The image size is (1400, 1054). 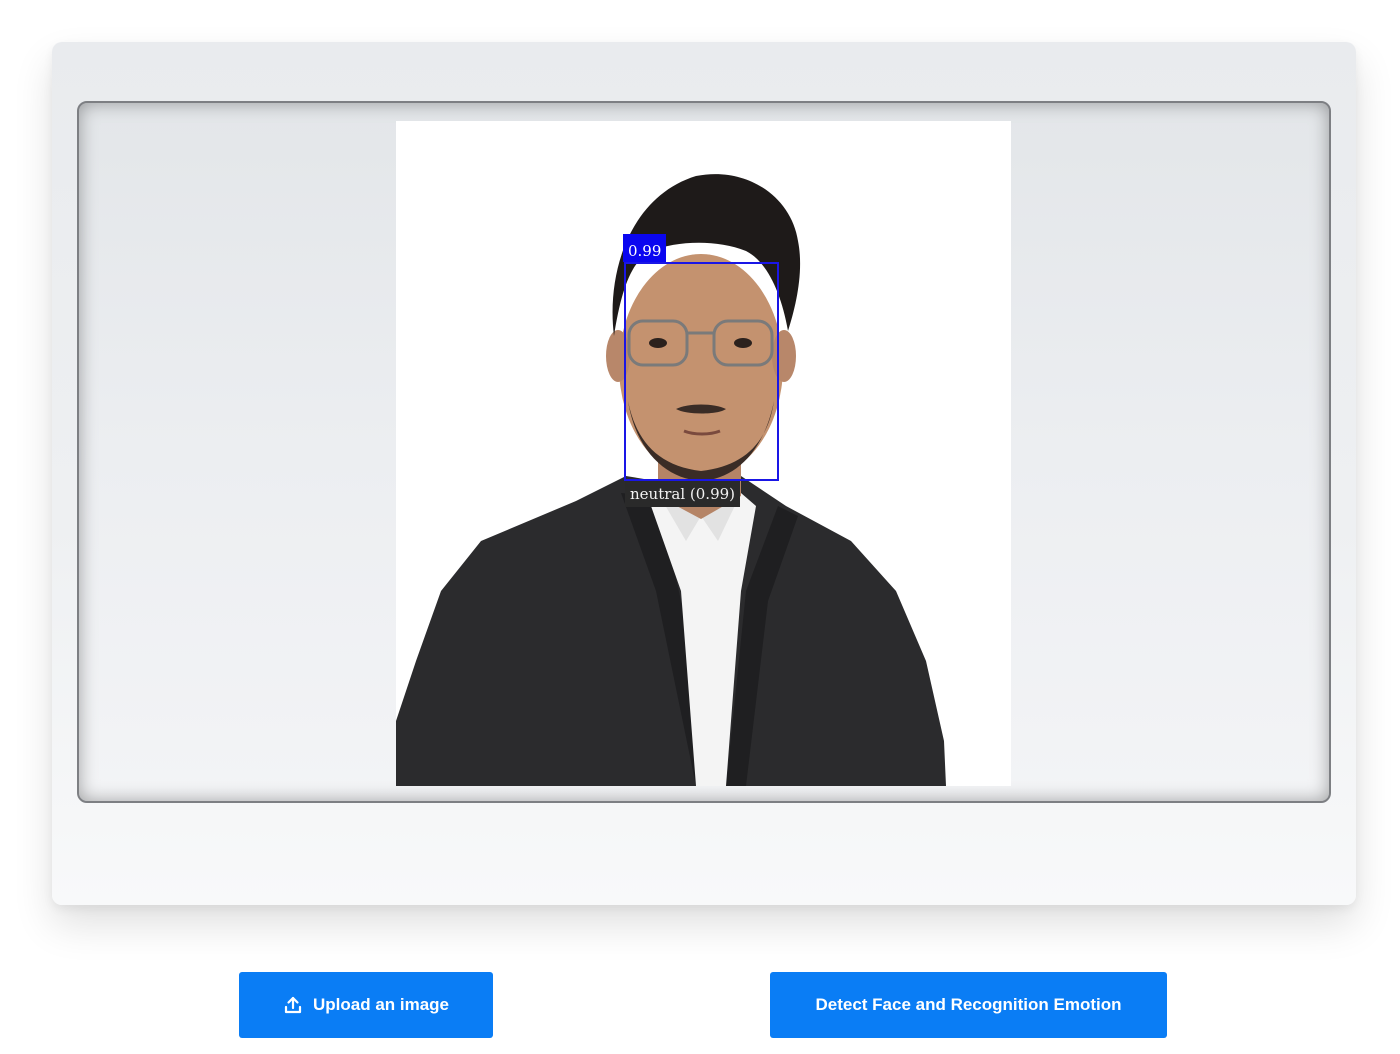 What do you see at coordinates (645, 248) in the screenshot?
I see `detection-score-label: 0.99` at bounding box center [645, 248].